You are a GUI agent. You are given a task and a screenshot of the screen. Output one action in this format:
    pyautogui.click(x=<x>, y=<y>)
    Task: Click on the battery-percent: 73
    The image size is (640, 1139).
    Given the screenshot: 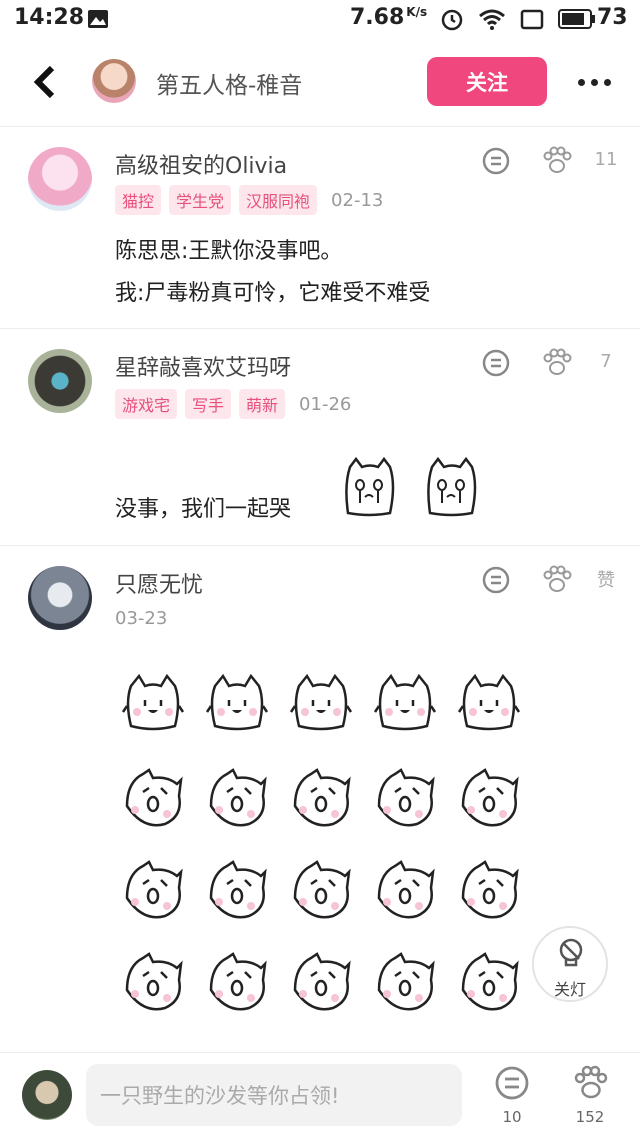 What is the action you would take?
    pyautogui.click(x=612, y=17)
    